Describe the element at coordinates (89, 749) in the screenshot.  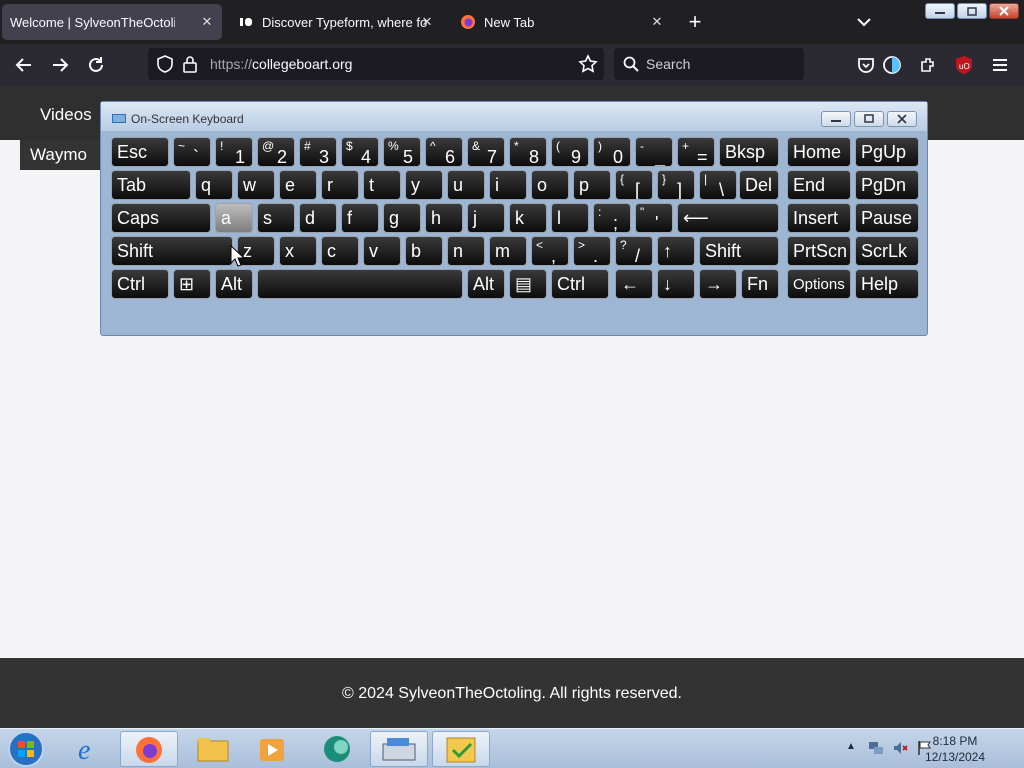
I see `internet-explorer-icon: e` at that location.